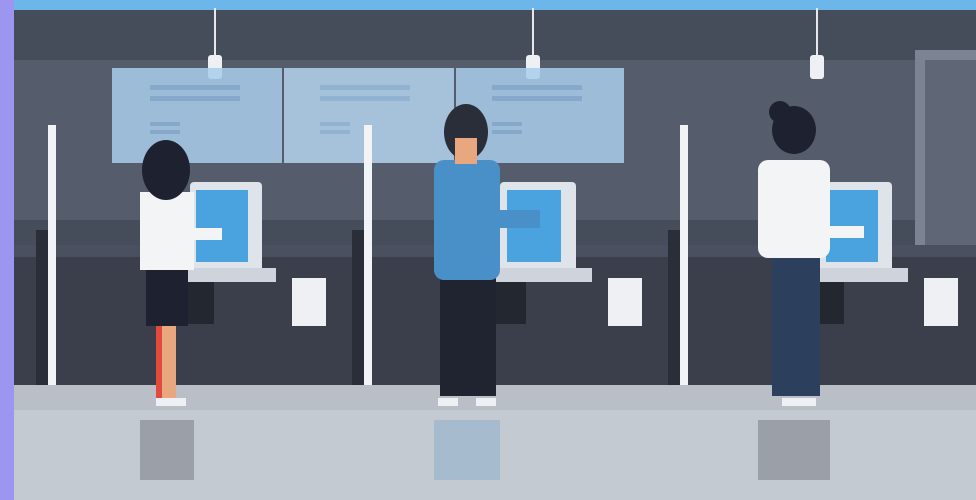  I want to click on left-frame-strip, so click(7, 250).